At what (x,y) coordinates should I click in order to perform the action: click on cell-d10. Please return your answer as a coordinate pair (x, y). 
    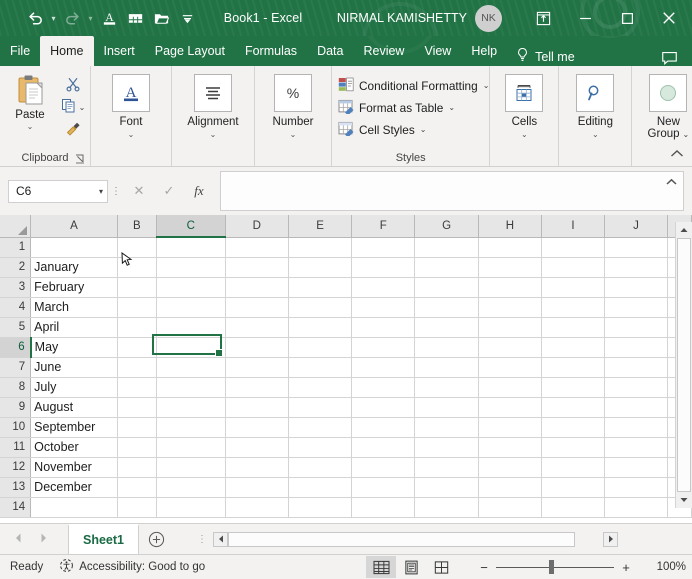
    Looking at the image, I should click on (257, 427).